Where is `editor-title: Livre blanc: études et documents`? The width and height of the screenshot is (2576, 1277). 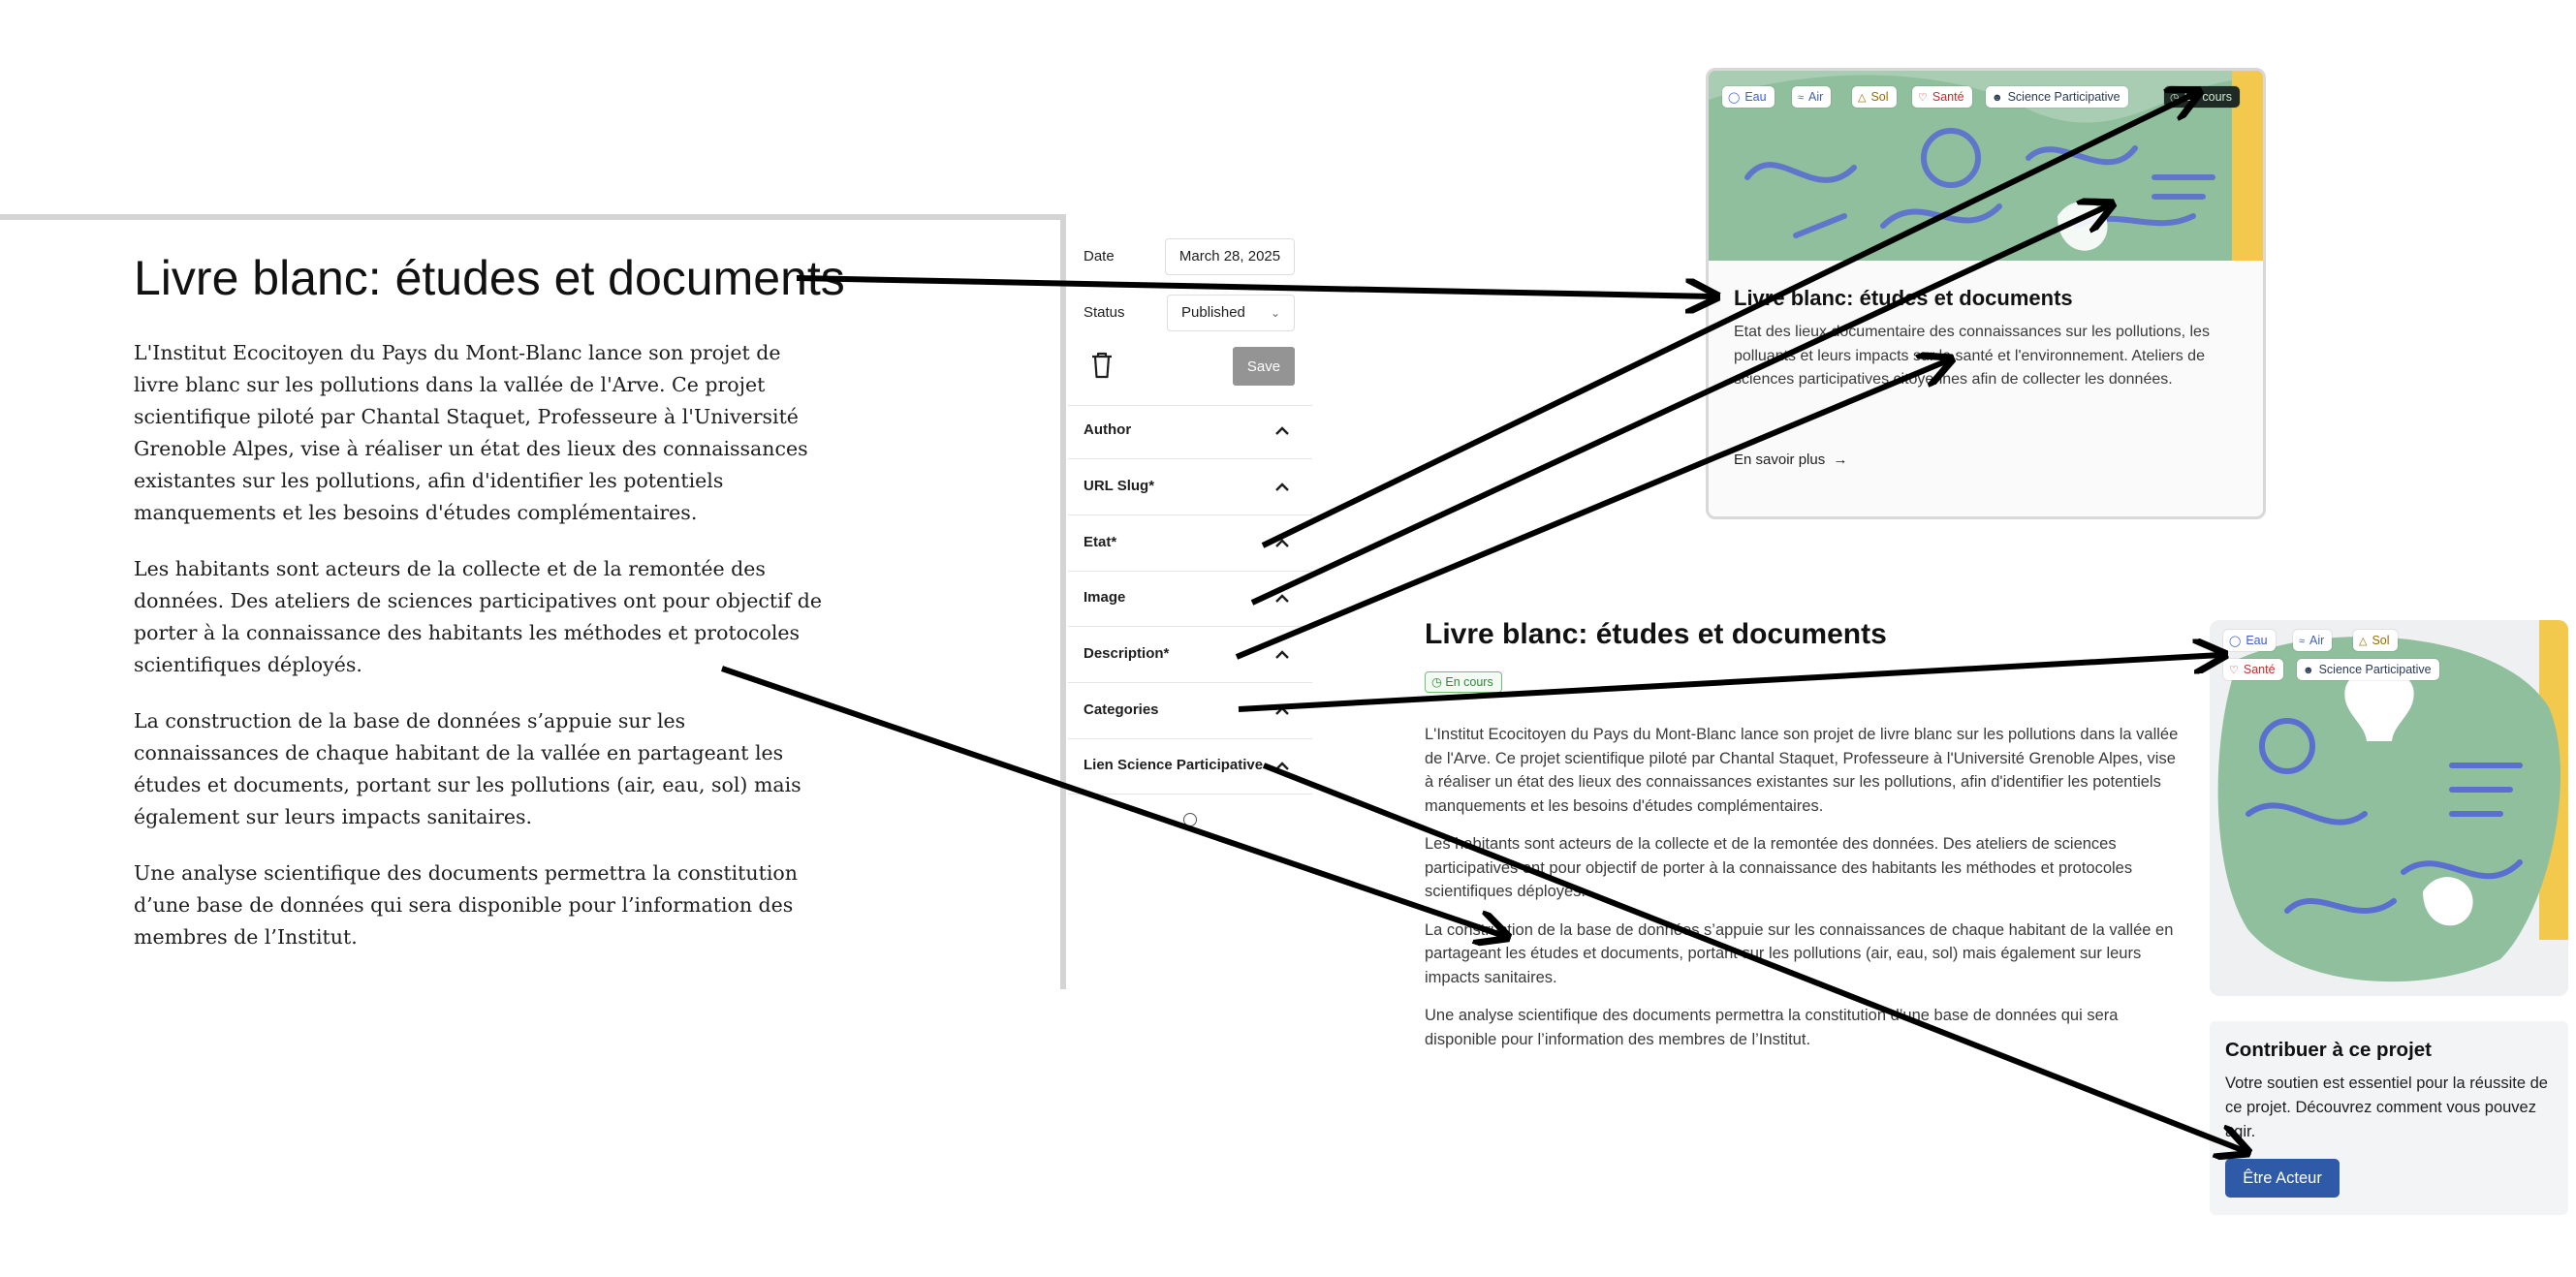
editor-title: Livre blanc: études et documents is located at coordinates (489, 278).